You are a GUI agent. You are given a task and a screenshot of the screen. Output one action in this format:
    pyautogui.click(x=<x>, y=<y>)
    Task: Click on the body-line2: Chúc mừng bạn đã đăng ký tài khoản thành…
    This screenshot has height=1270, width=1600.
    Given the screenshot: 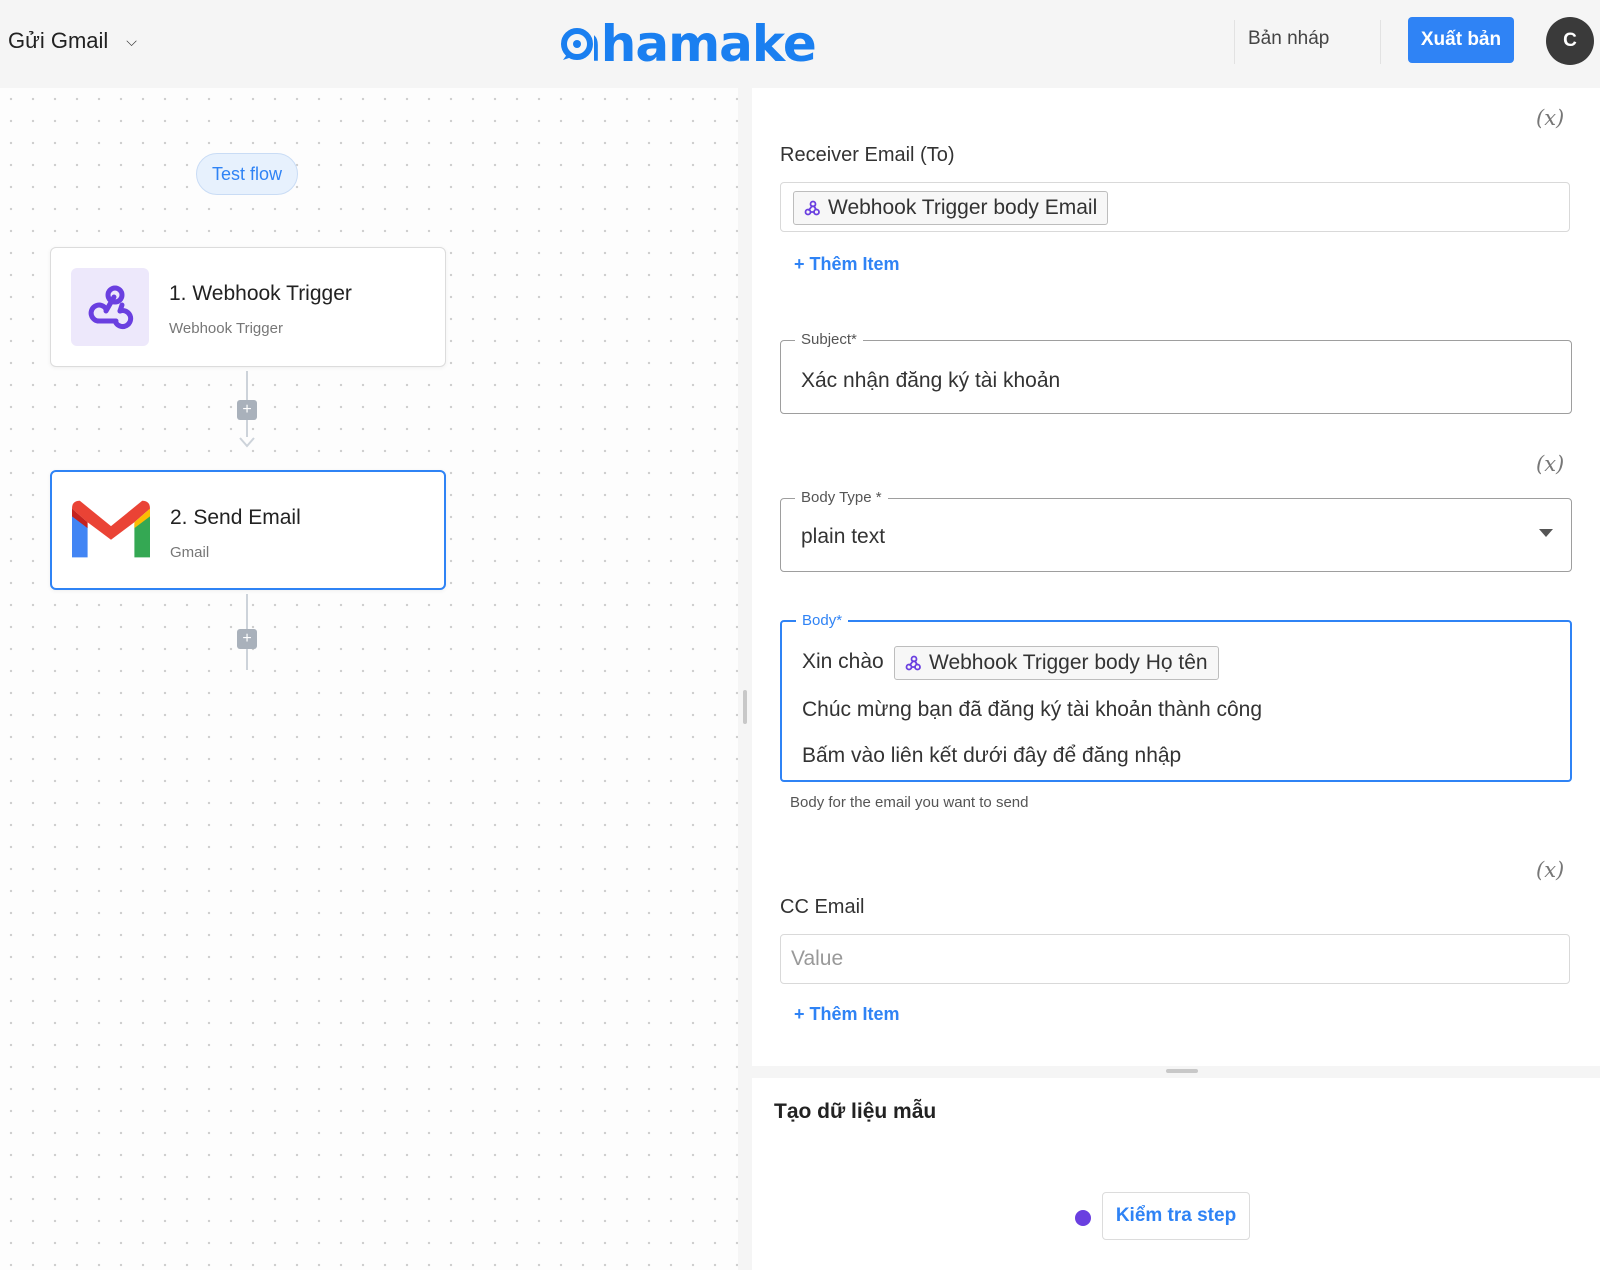 What is the action you would take?
    pyautogui.click(x=1032, y=709)
    